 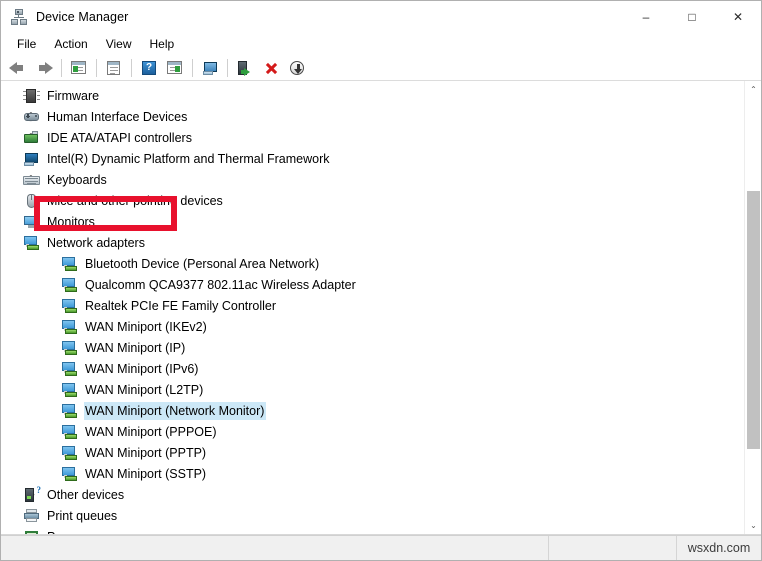 I want to click on tree-item-label: WAN Miniport (IP), so click(x=135, y=347).